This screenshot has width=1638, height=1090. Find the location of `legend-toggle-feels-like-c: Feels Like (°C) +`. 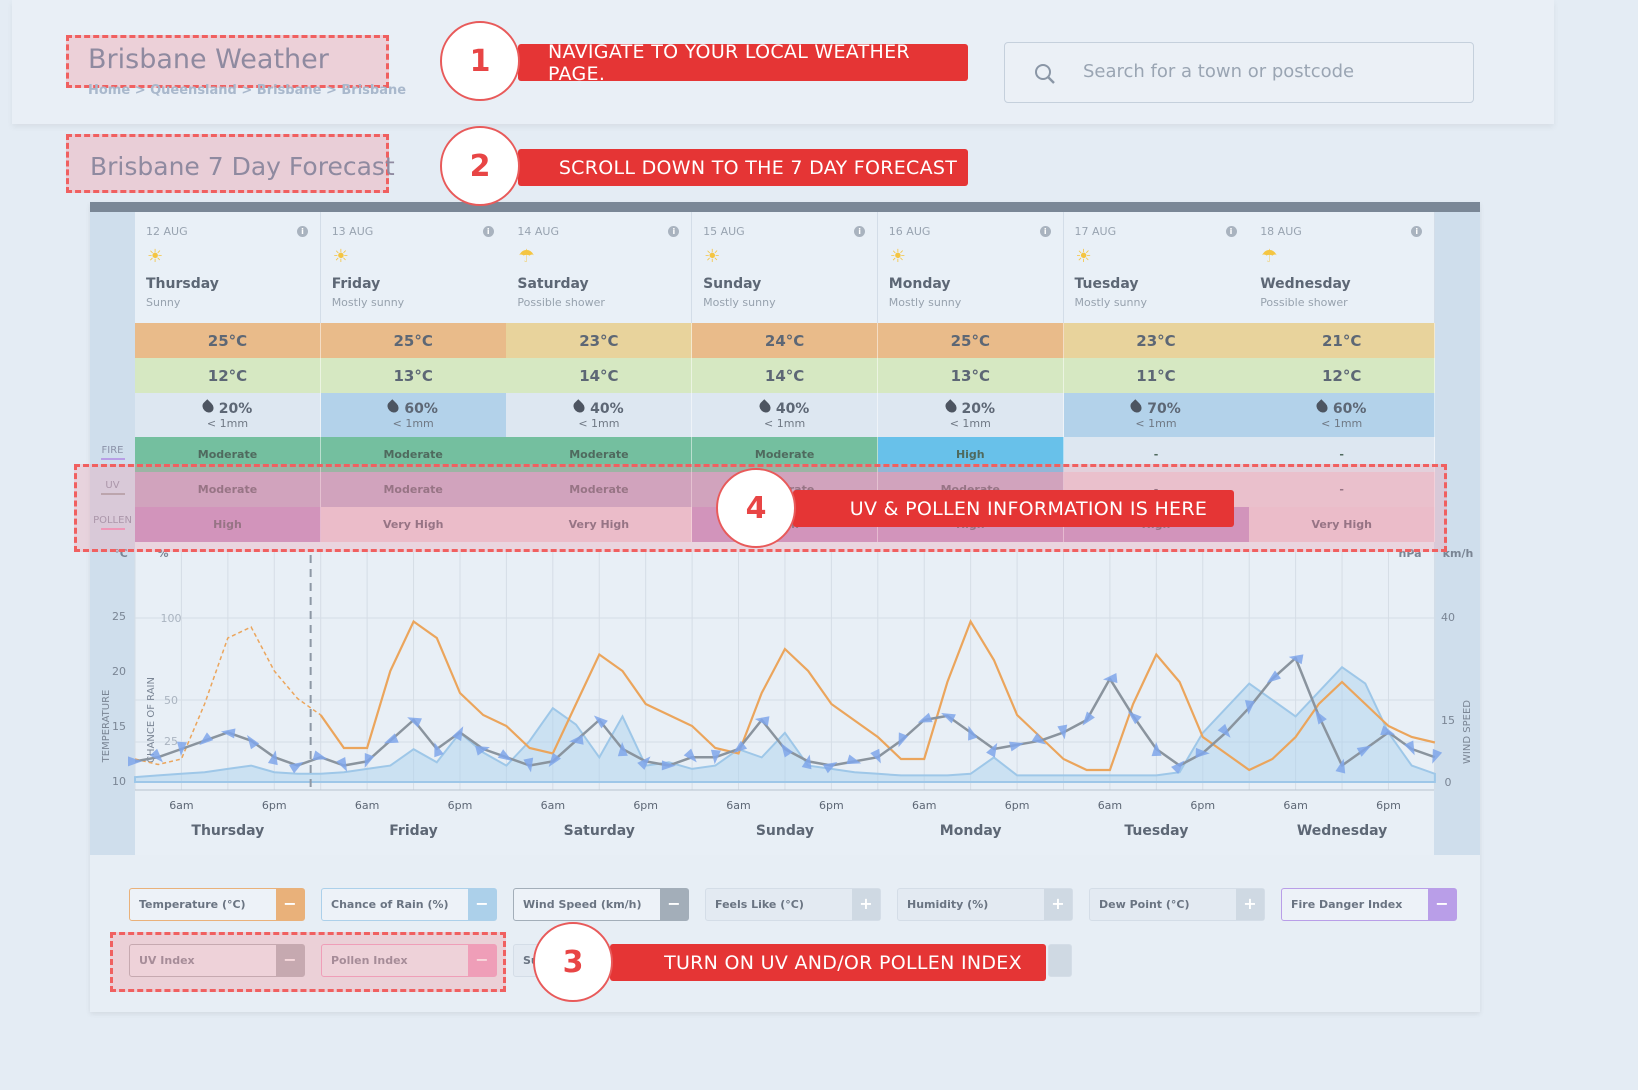

legend-toggle-feels-like-c: Feels Like (°C) + is located at coordinates (793, 904).